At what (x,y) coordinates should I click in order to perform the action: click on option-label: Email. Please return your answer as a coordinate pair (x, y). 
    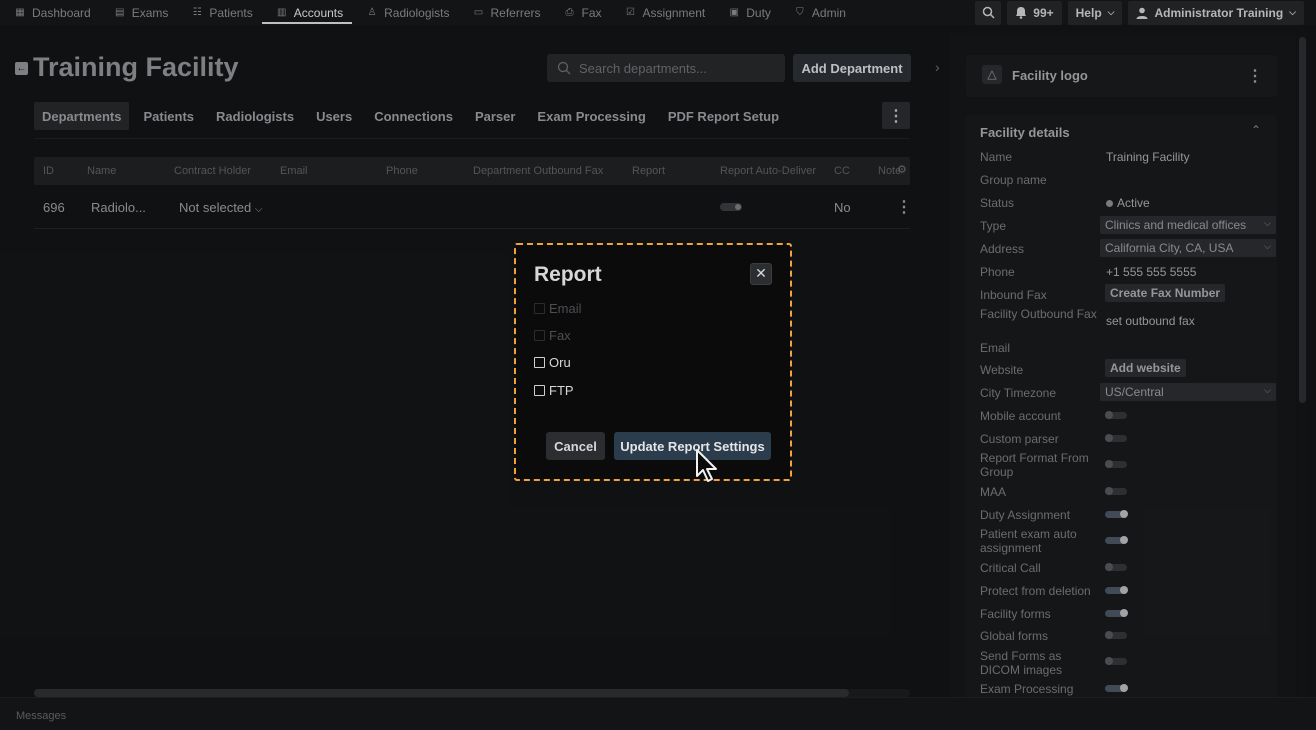
    Looking at the image, I should click on (565, 308).